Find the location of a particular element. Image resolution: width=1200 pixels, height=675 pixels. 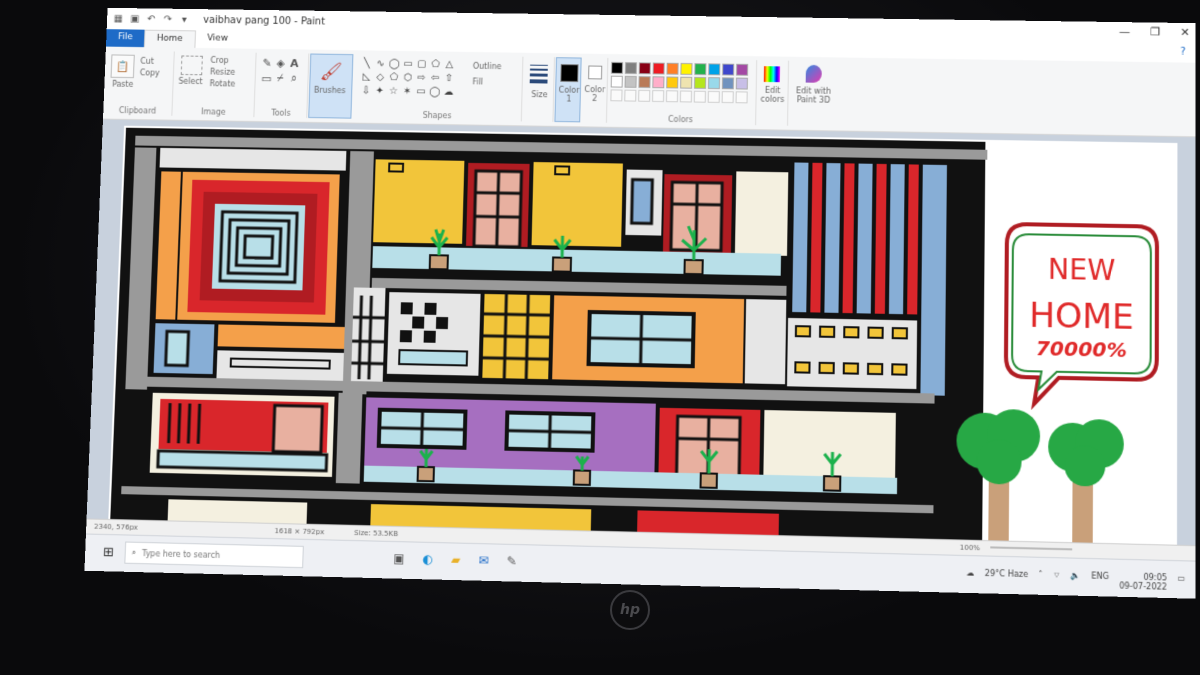

callout-rect-shape-icon: ▭ is located at coordinates (421, 92).